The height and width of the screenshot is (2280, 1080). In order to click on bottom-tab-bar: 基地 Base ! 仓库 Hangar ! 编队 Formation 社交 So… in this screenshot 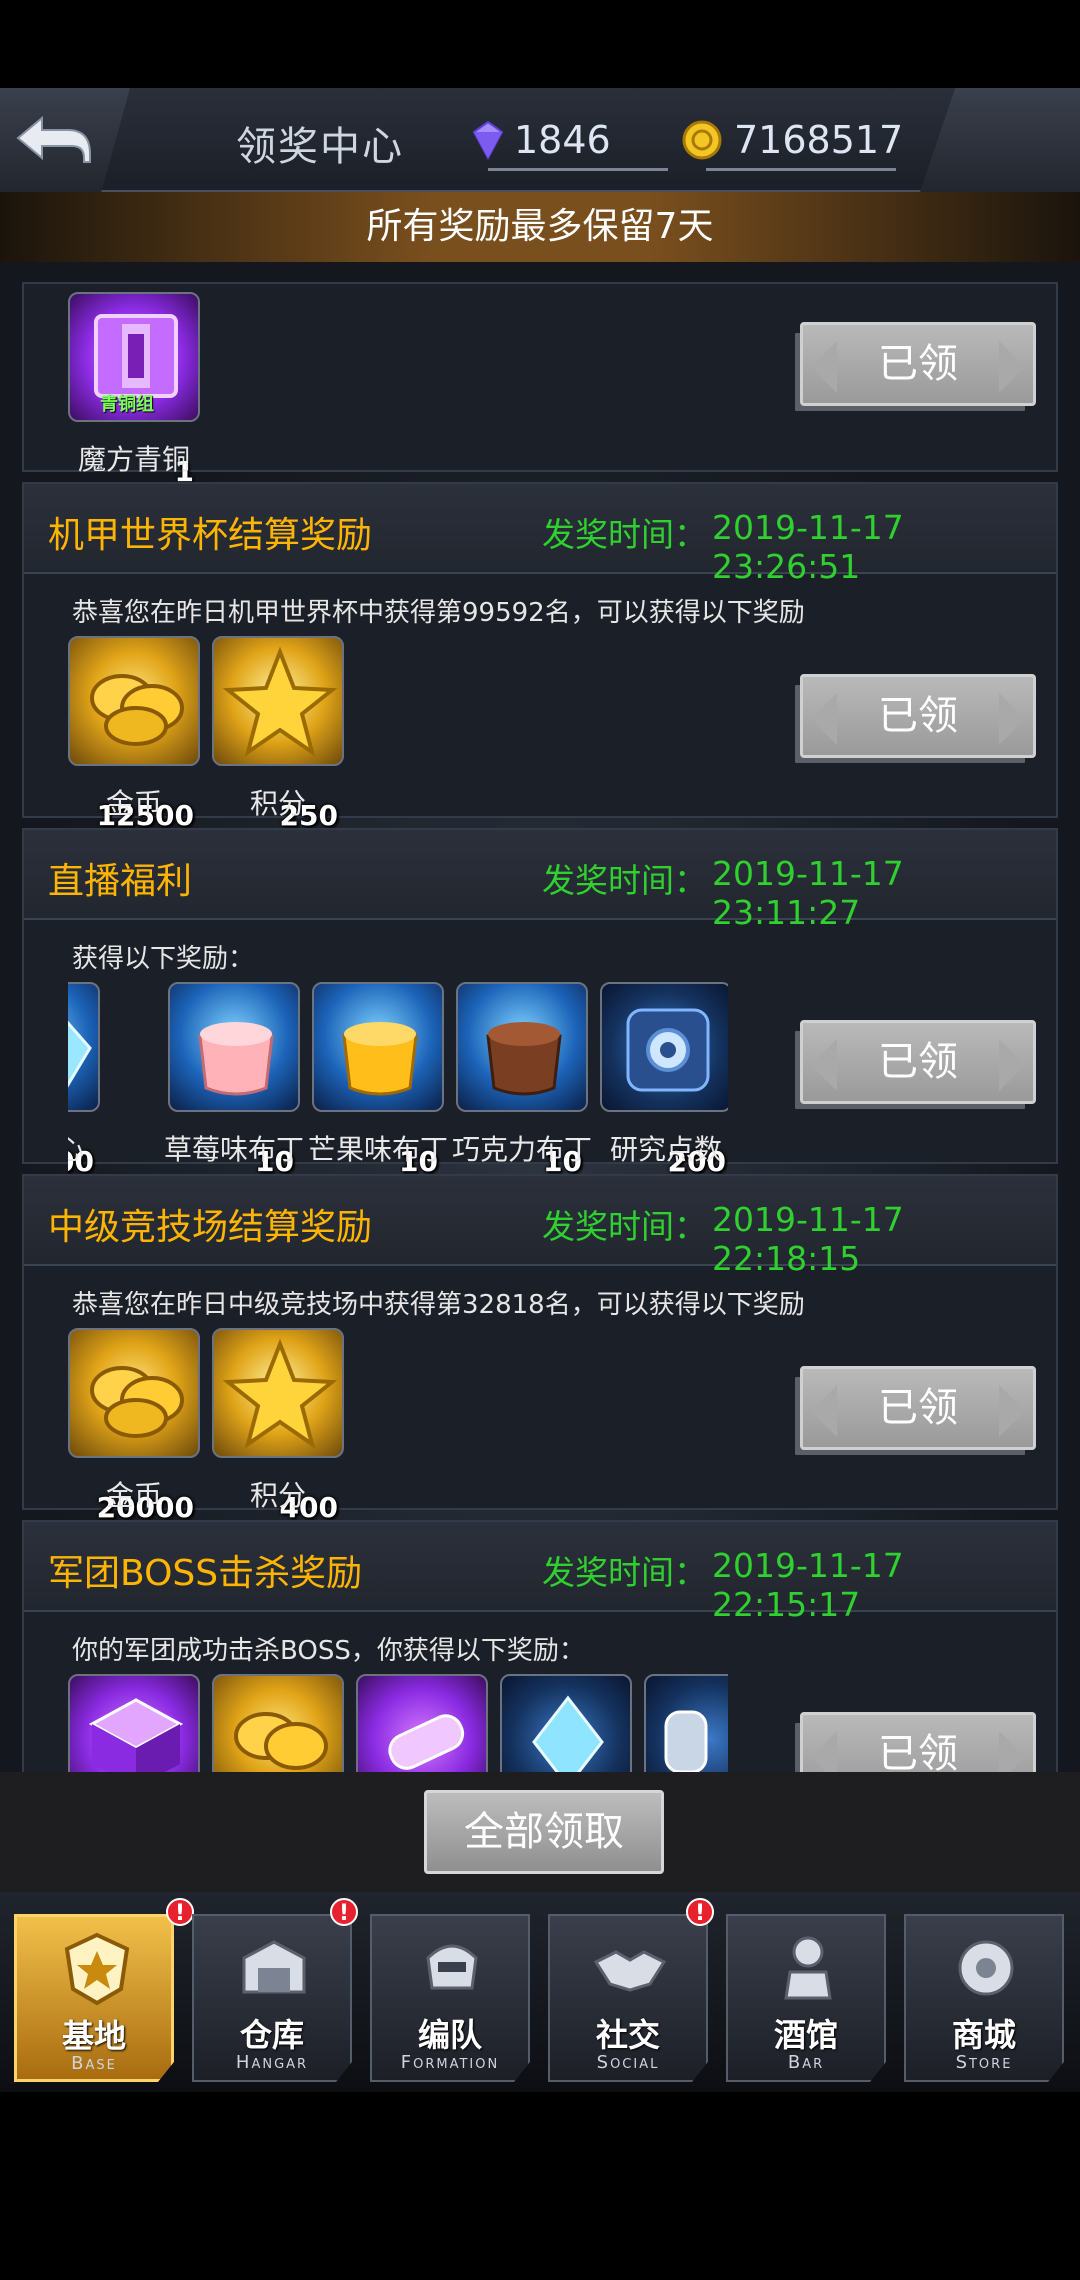, I will do `click(540, 1992)`.